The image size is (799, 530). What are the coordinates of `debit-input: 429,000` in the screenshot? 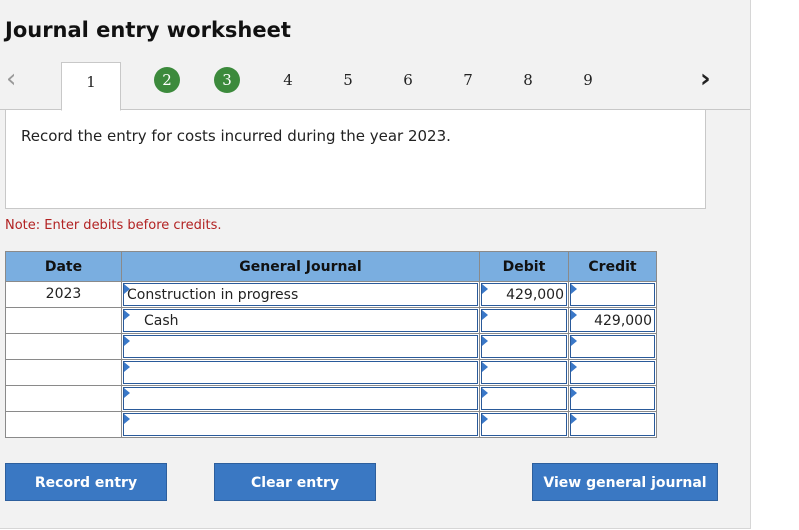 It's located at (524, 294).